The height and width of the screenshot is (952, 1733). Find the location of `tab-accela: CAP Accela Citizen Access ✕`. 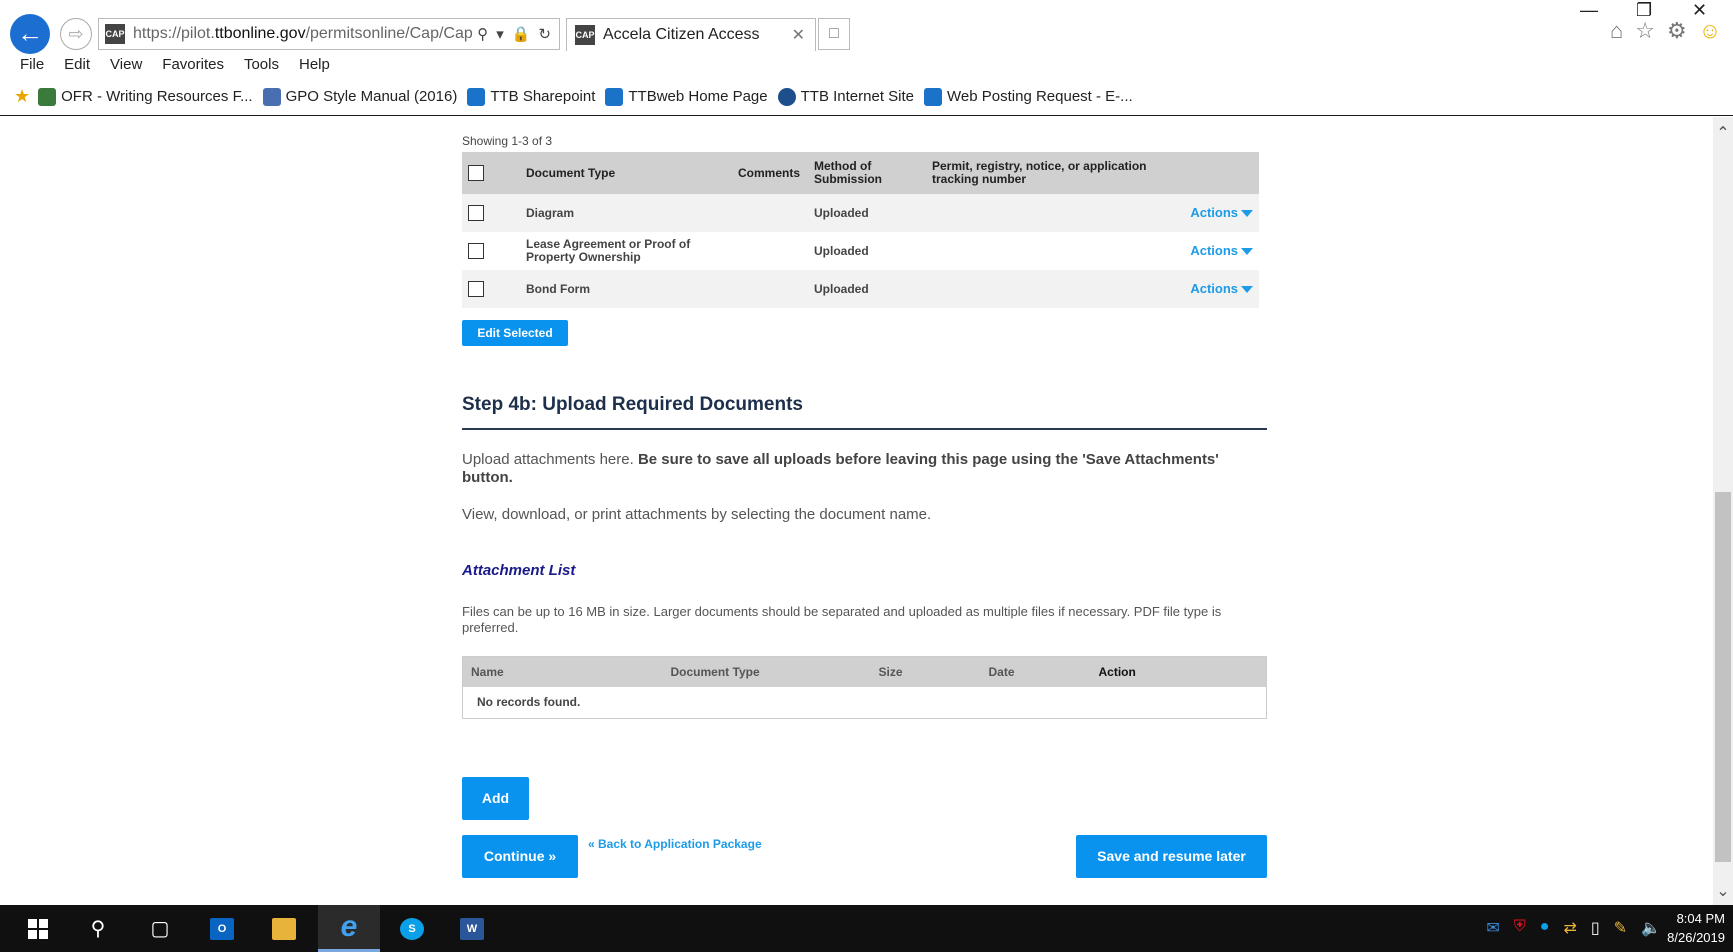

tab-accela: CAP Accela Citizen Access ✕ is located at coordinates (691, 34).